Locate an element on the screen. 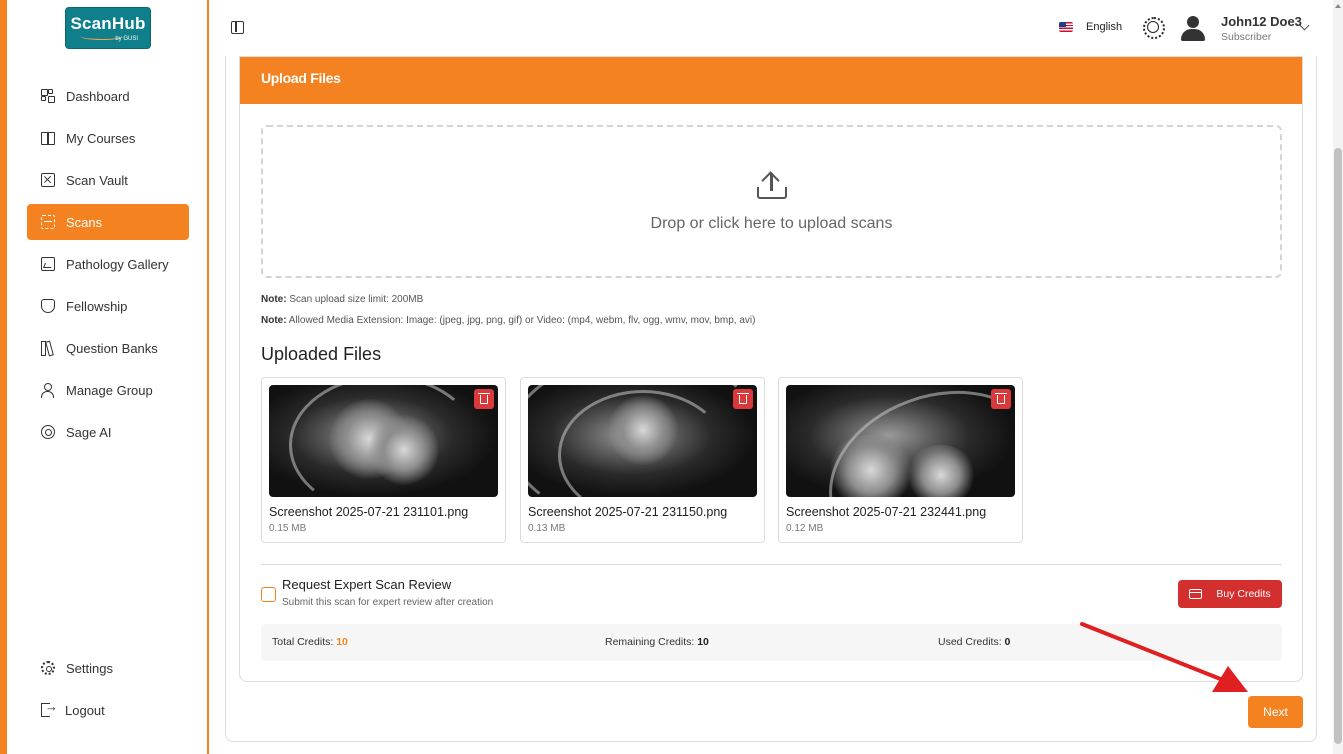 This screenshot has width=1343, height=754. upload-icon is located at coordinates (772, 186).